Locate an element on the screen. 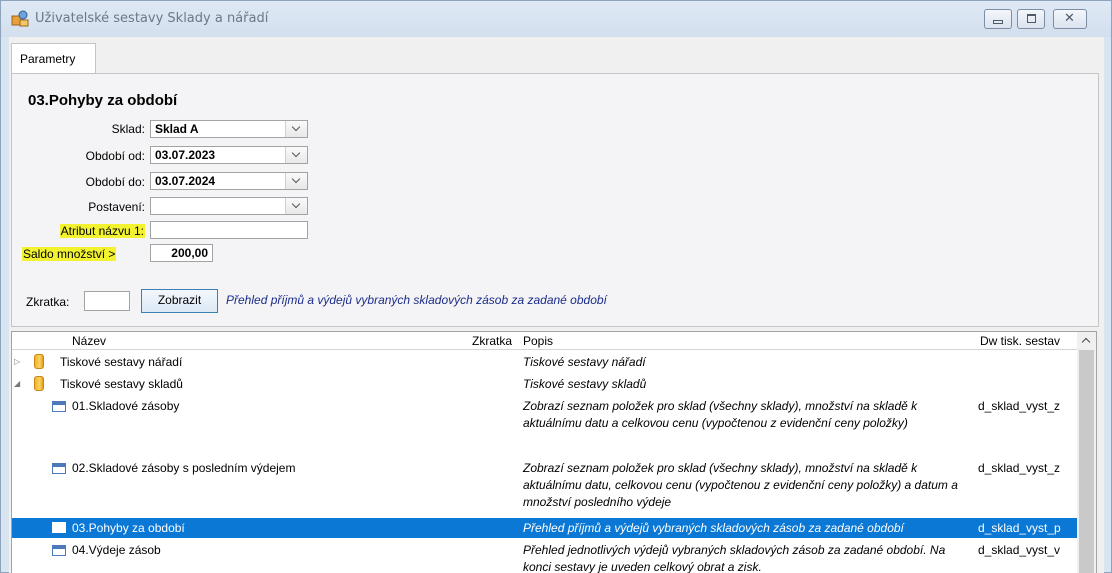 This screenshot has width=1112, height=573. title-bar: Uživatelské sestavy Sklady a nářadí ✕ is located at coordinates (556, 19).